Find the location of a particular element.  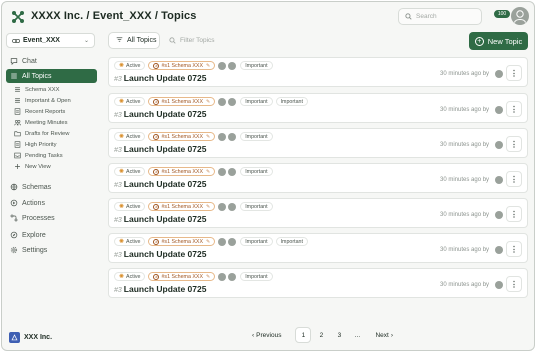

filter-box is located at coordinates (312, 40).